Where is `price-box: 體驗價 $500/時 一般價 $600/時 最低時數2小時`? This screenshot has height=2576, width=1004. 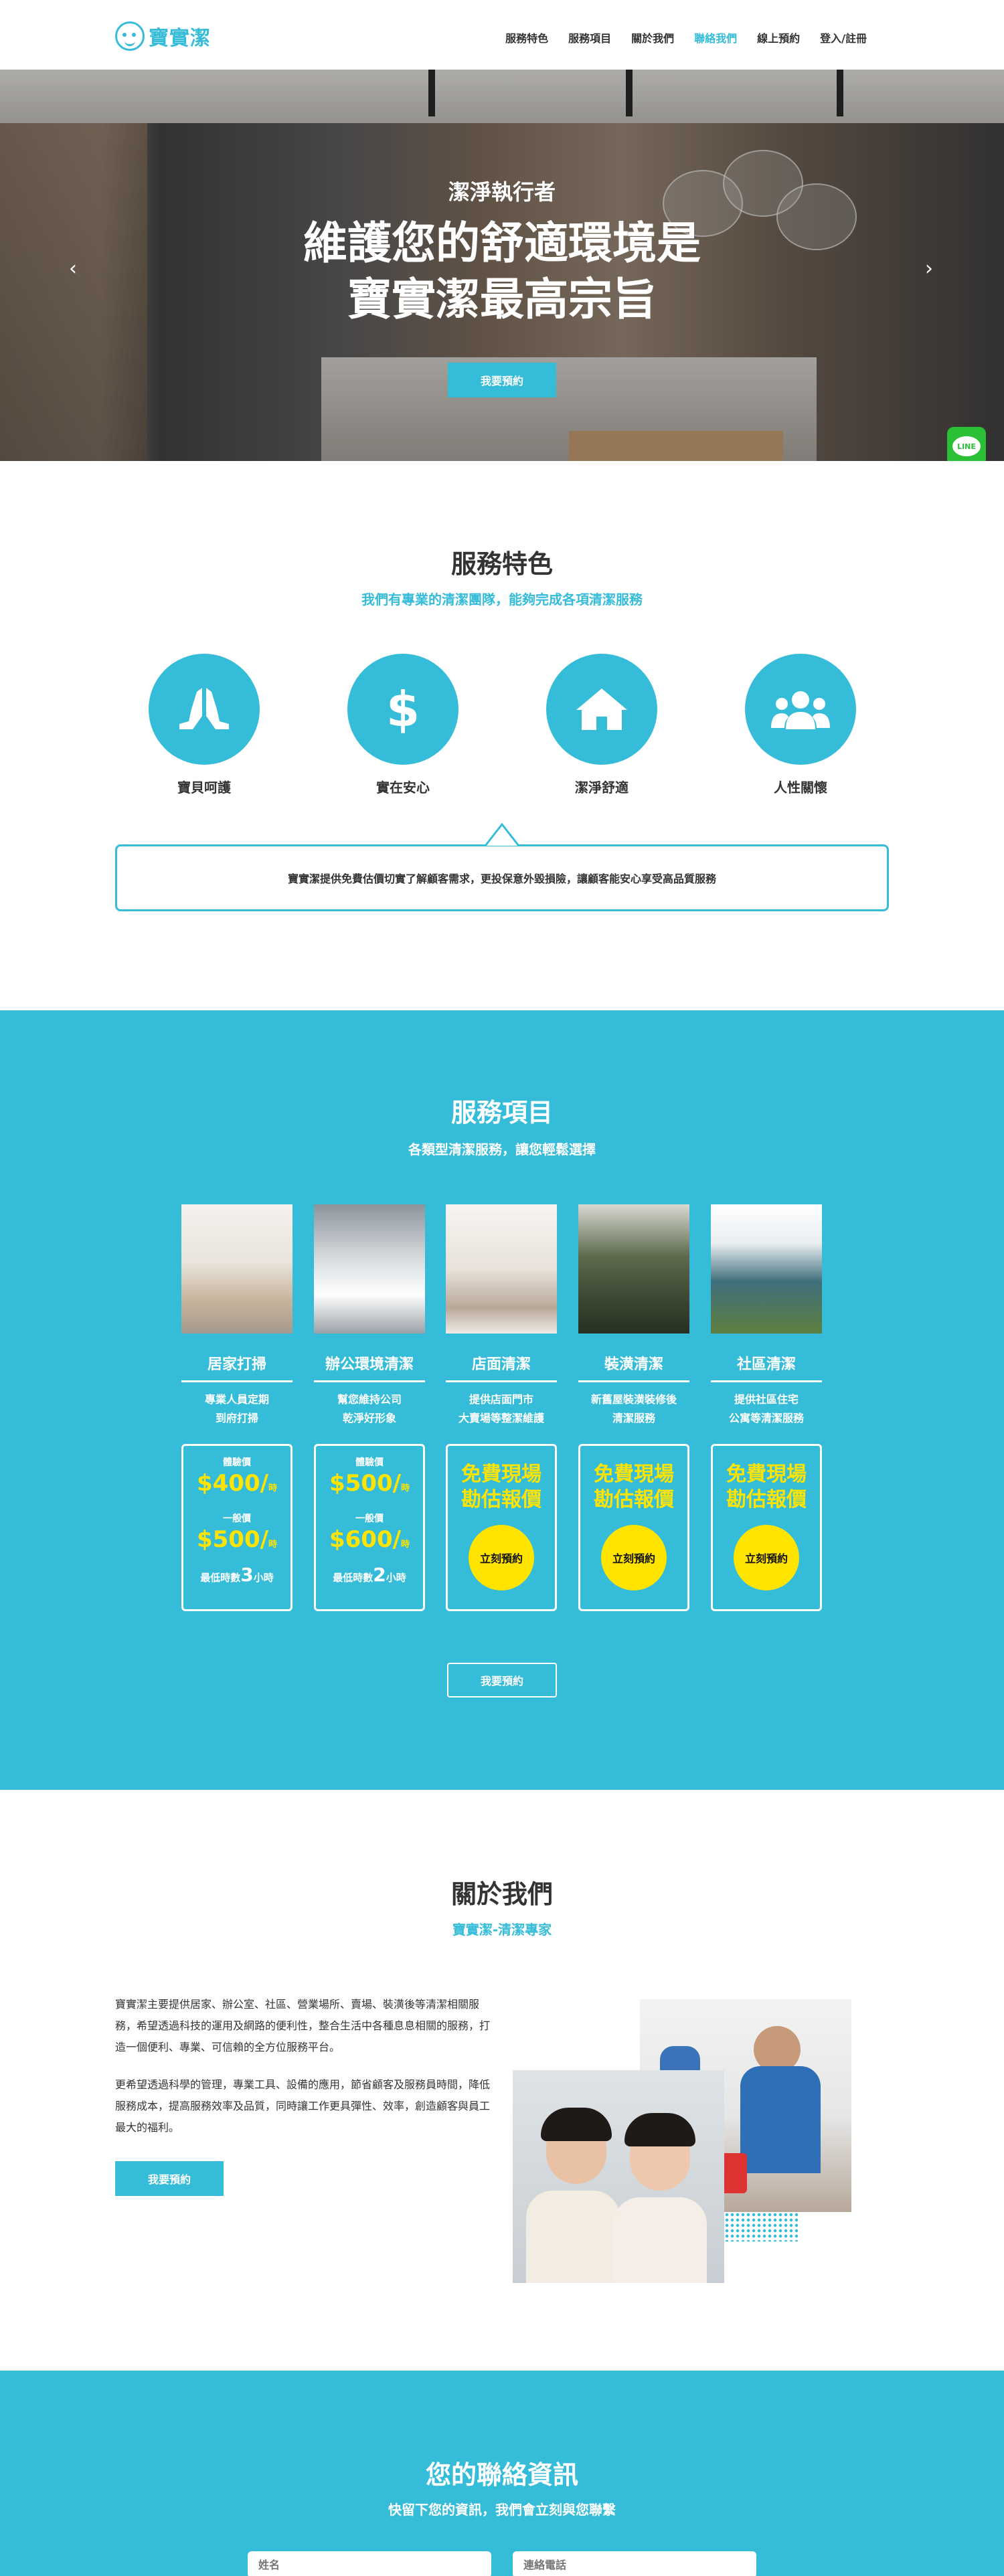
price-box: 體驗價 $500/時 一般價 $600/時 最低時數2小時 is located at coordinates (369, 1527).